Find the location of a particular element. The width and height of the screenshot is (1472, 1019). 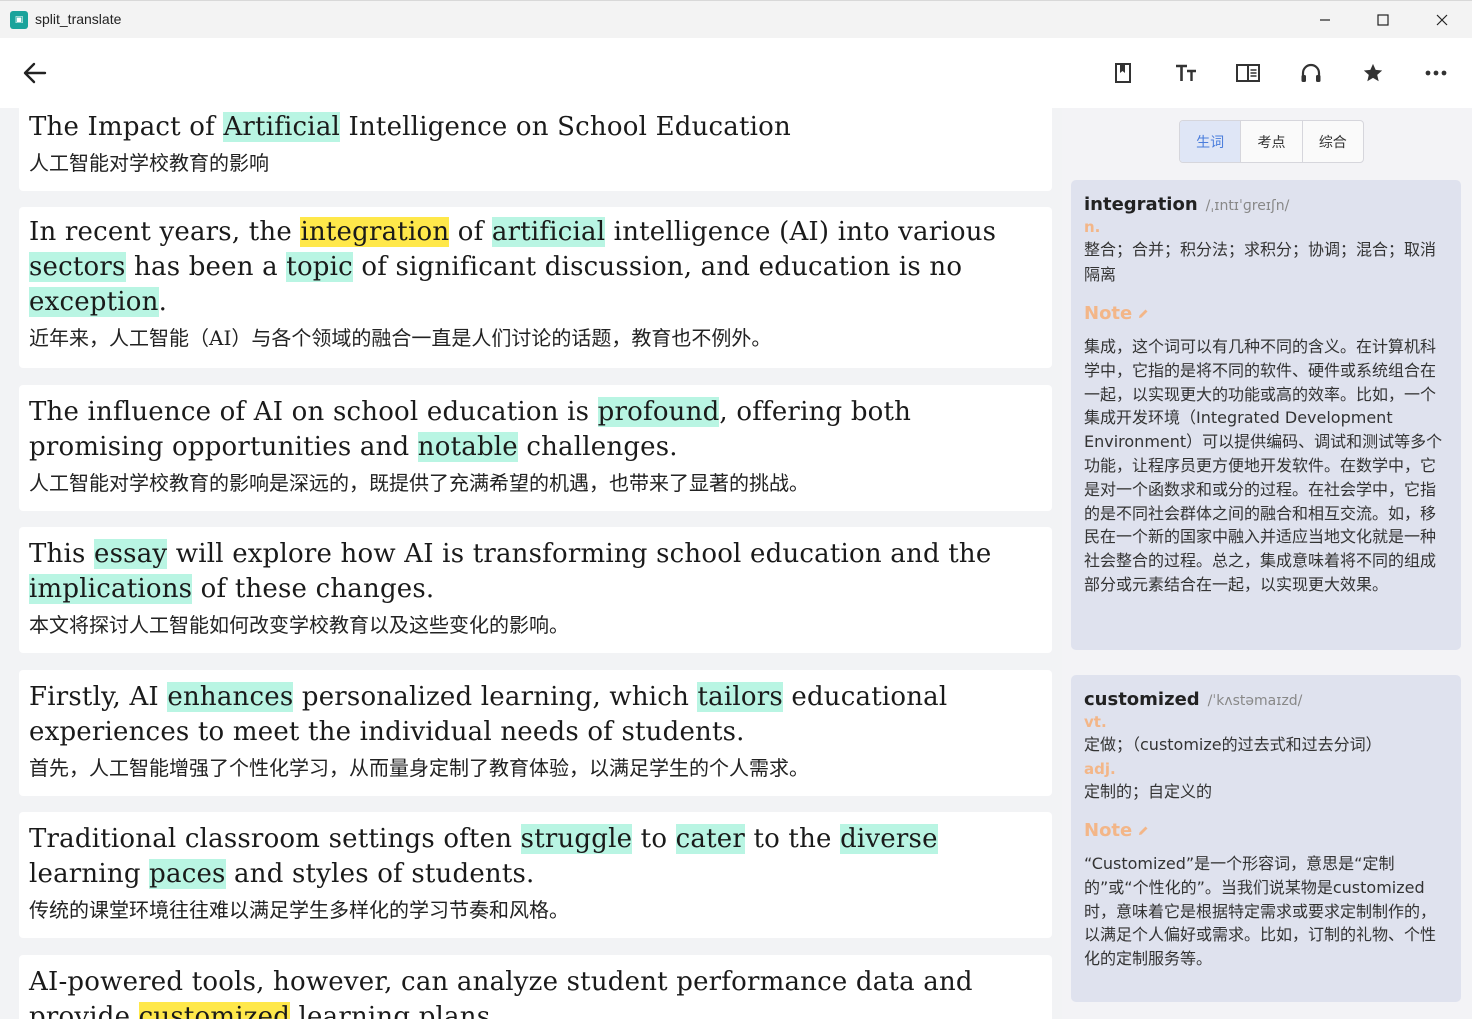

favorite-button is located at coordinates (1373, 73).